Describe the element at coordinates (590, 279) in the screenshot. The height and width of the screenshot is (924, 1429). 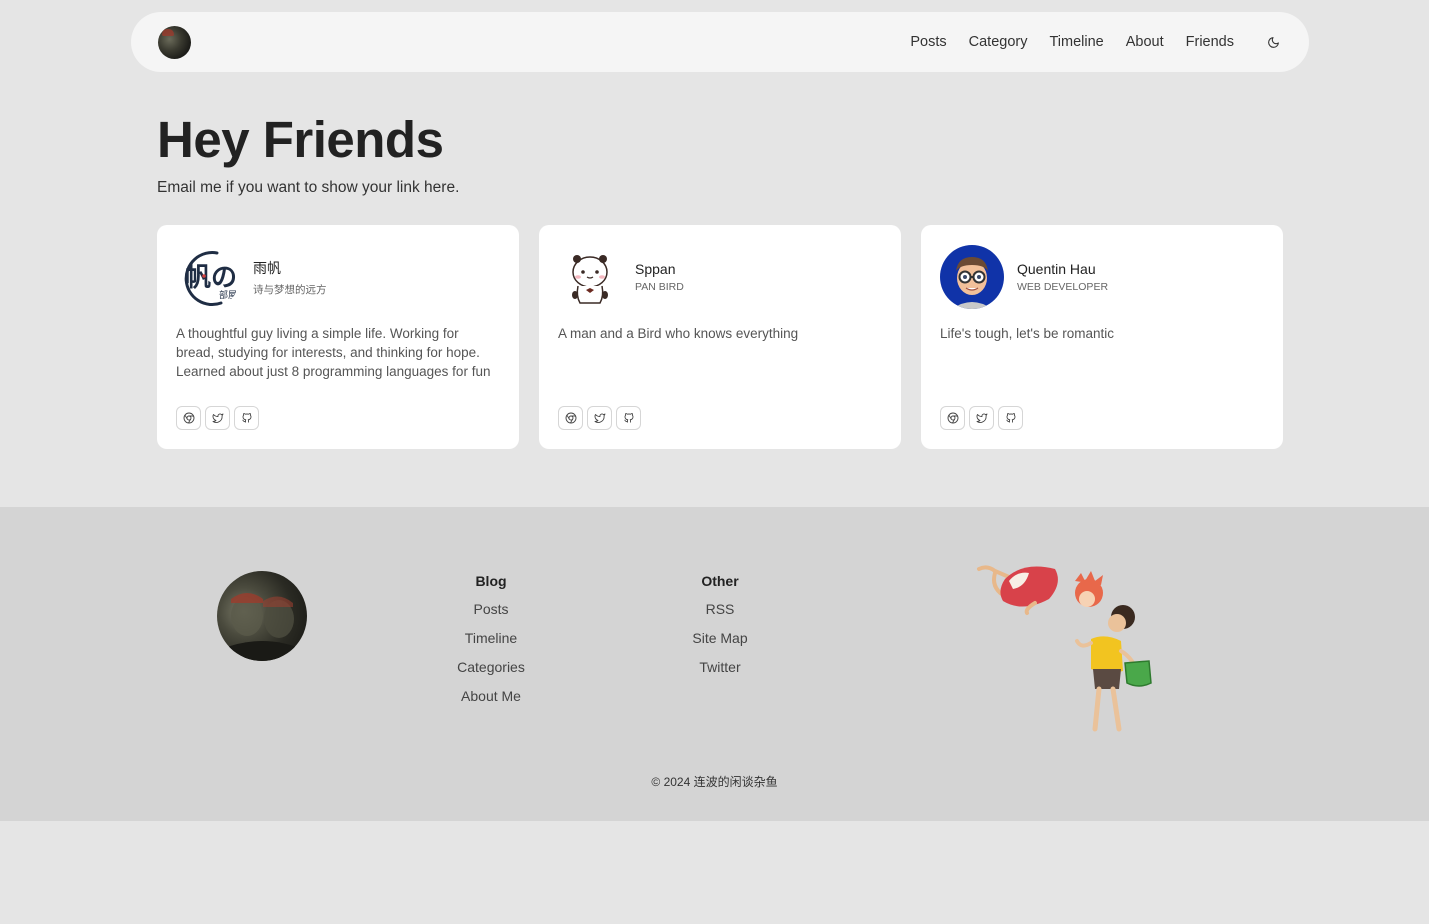
I see `panda-avatar-icon` at that location.